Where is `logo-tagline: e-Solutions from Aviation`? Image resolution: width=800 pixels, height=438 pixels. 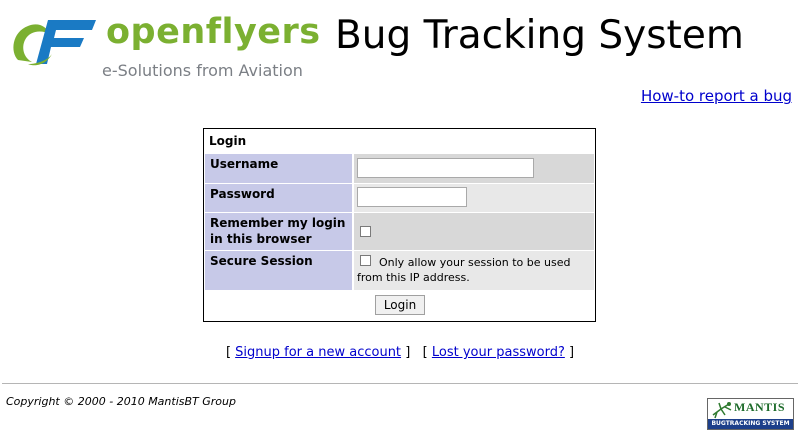
logo-tagline: e-Solutions from Aviation is located at coordinates (202, 70).